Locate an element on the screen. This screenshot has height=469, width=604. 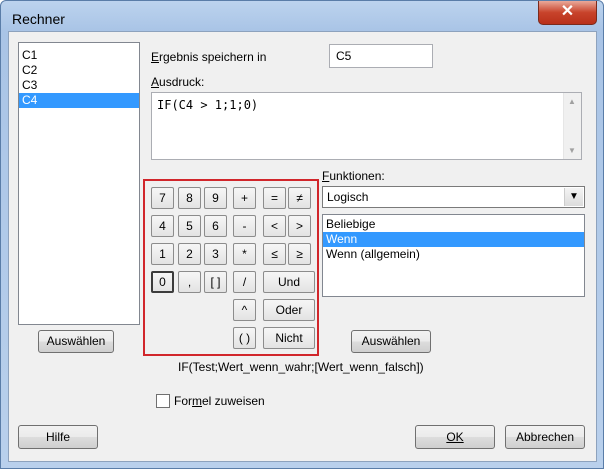
functions-list: Beliebige Wenn Wenn (allgemein) is located at coordinates (453, 255).